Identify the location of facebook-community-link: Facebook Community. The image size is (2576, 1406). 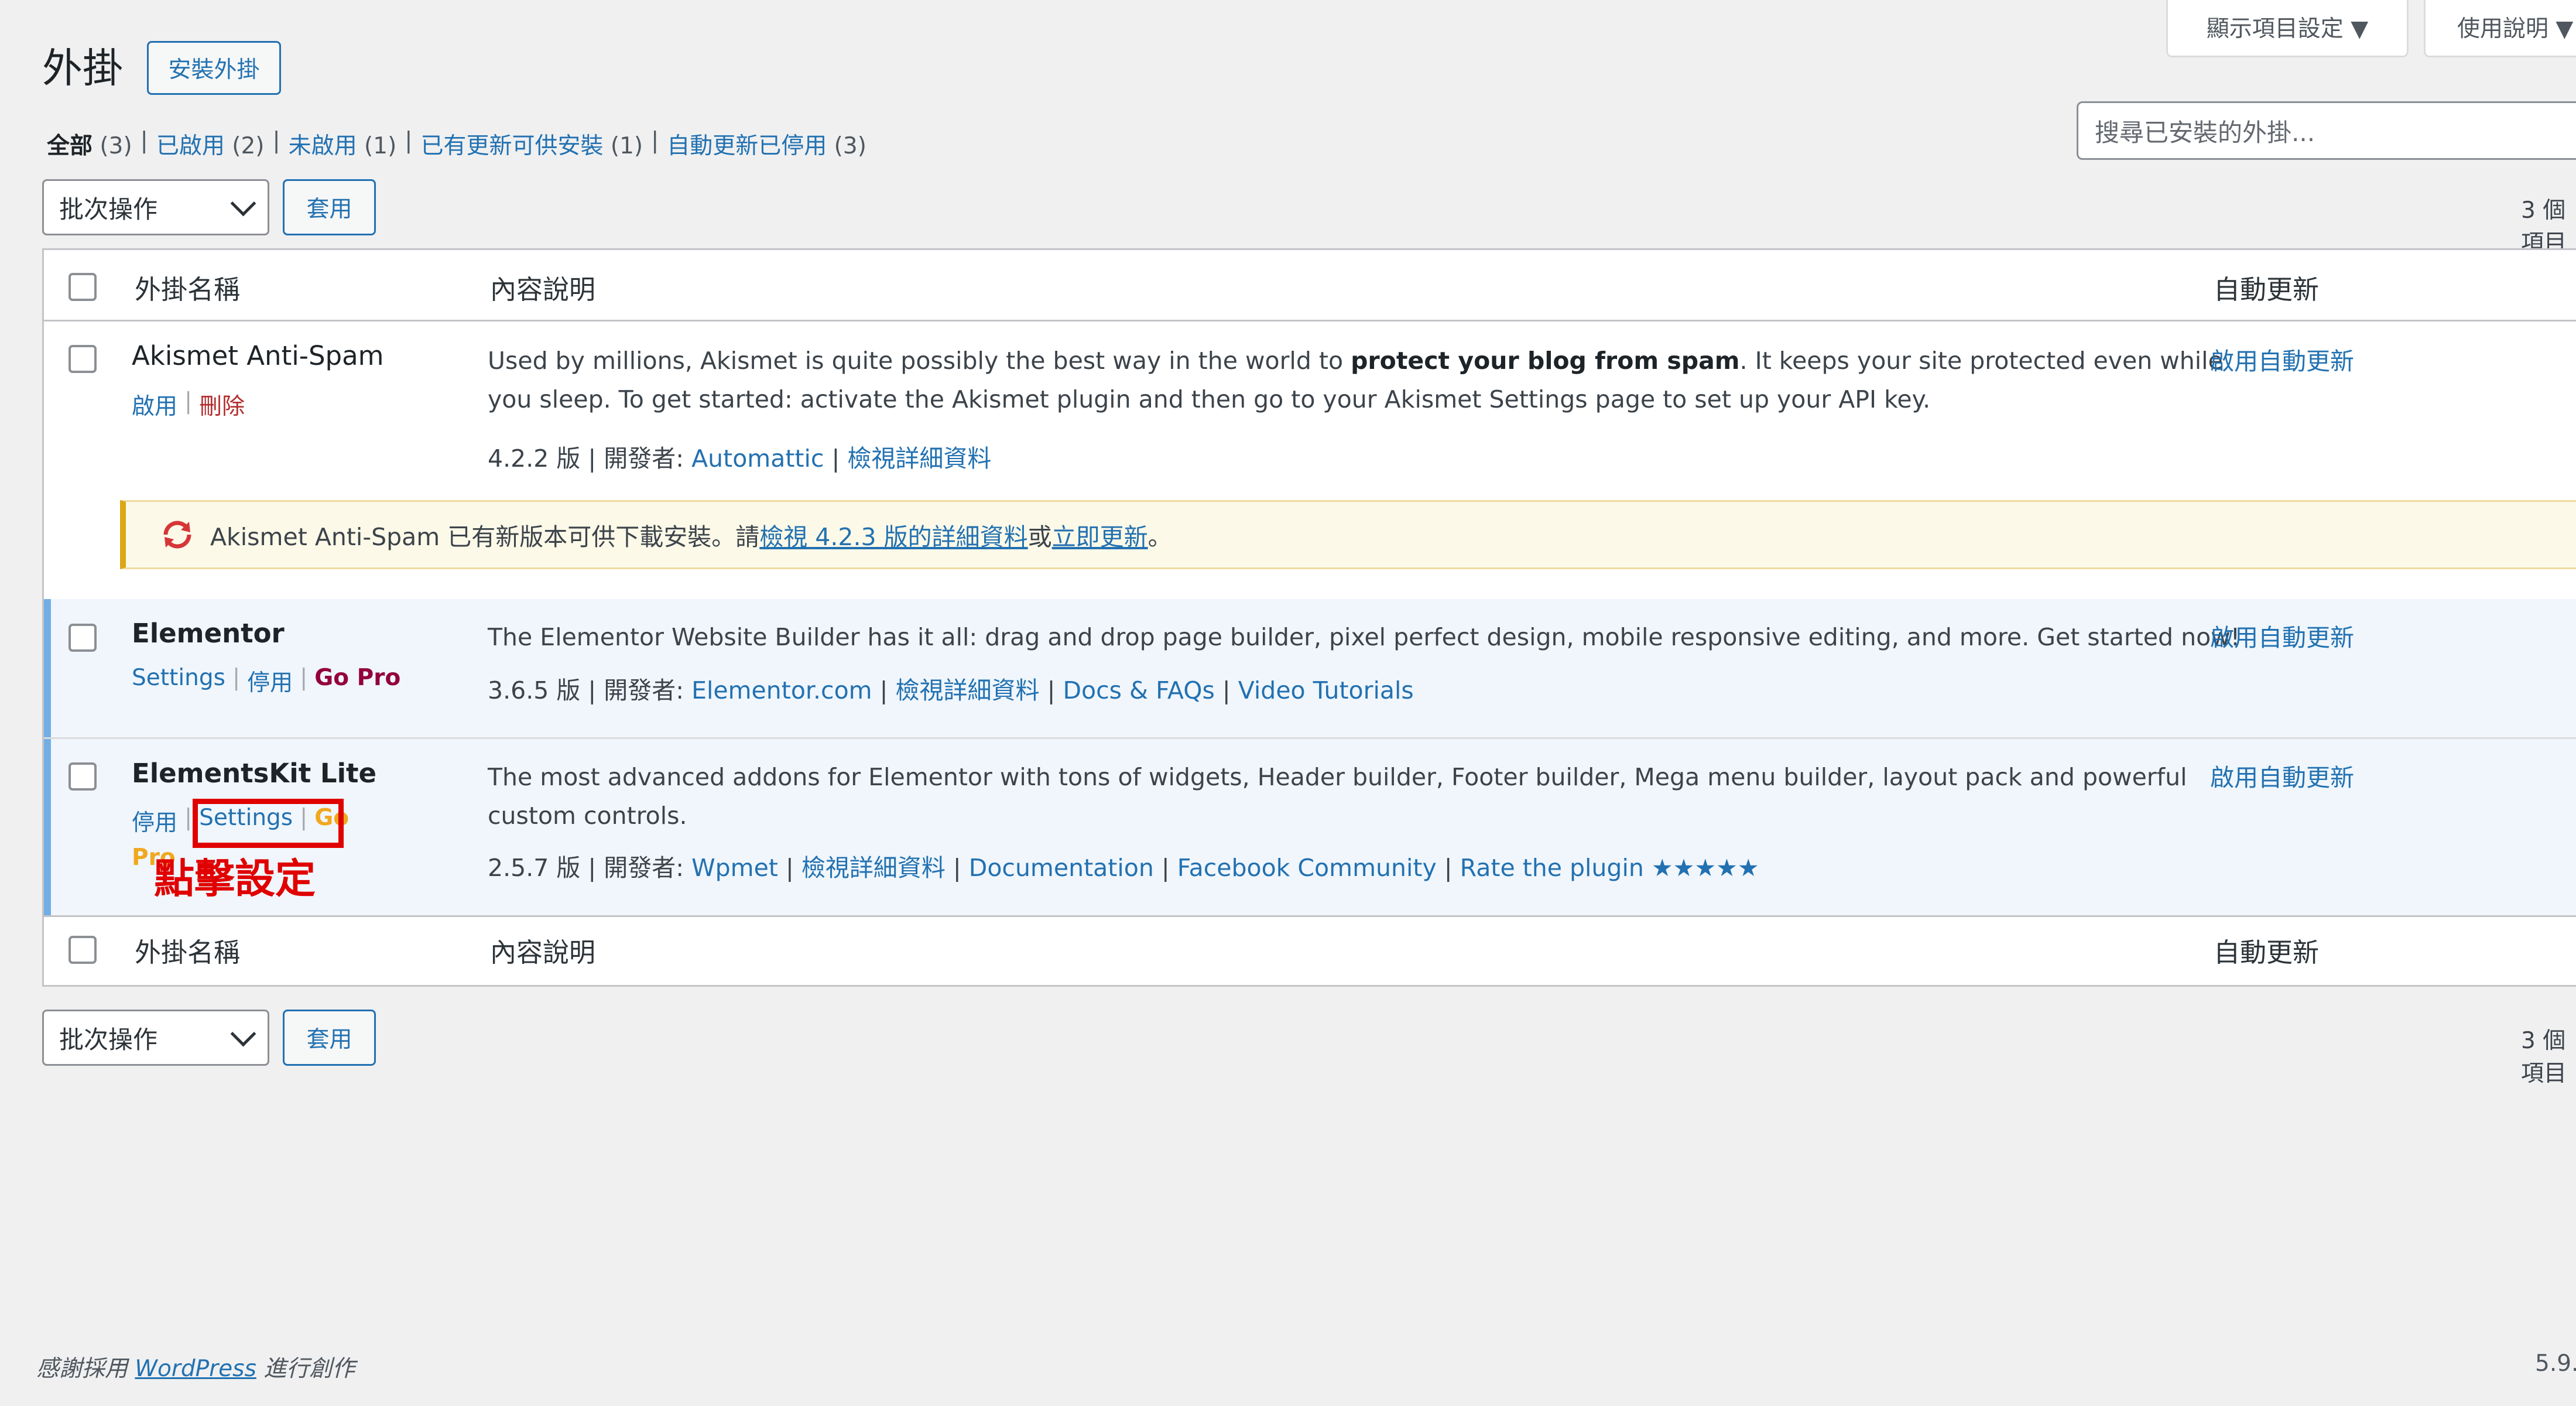
(1307, 868).